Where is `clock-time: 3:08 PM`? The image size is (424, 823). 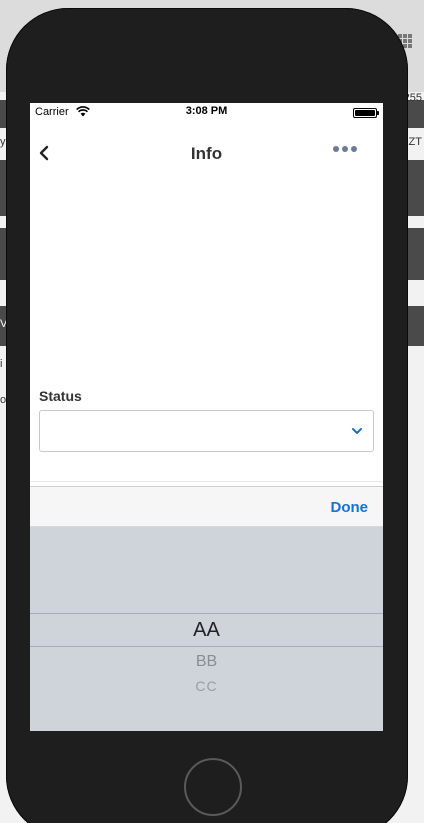 clock-time: 3:08 PM is located at coordinates (206, 111).